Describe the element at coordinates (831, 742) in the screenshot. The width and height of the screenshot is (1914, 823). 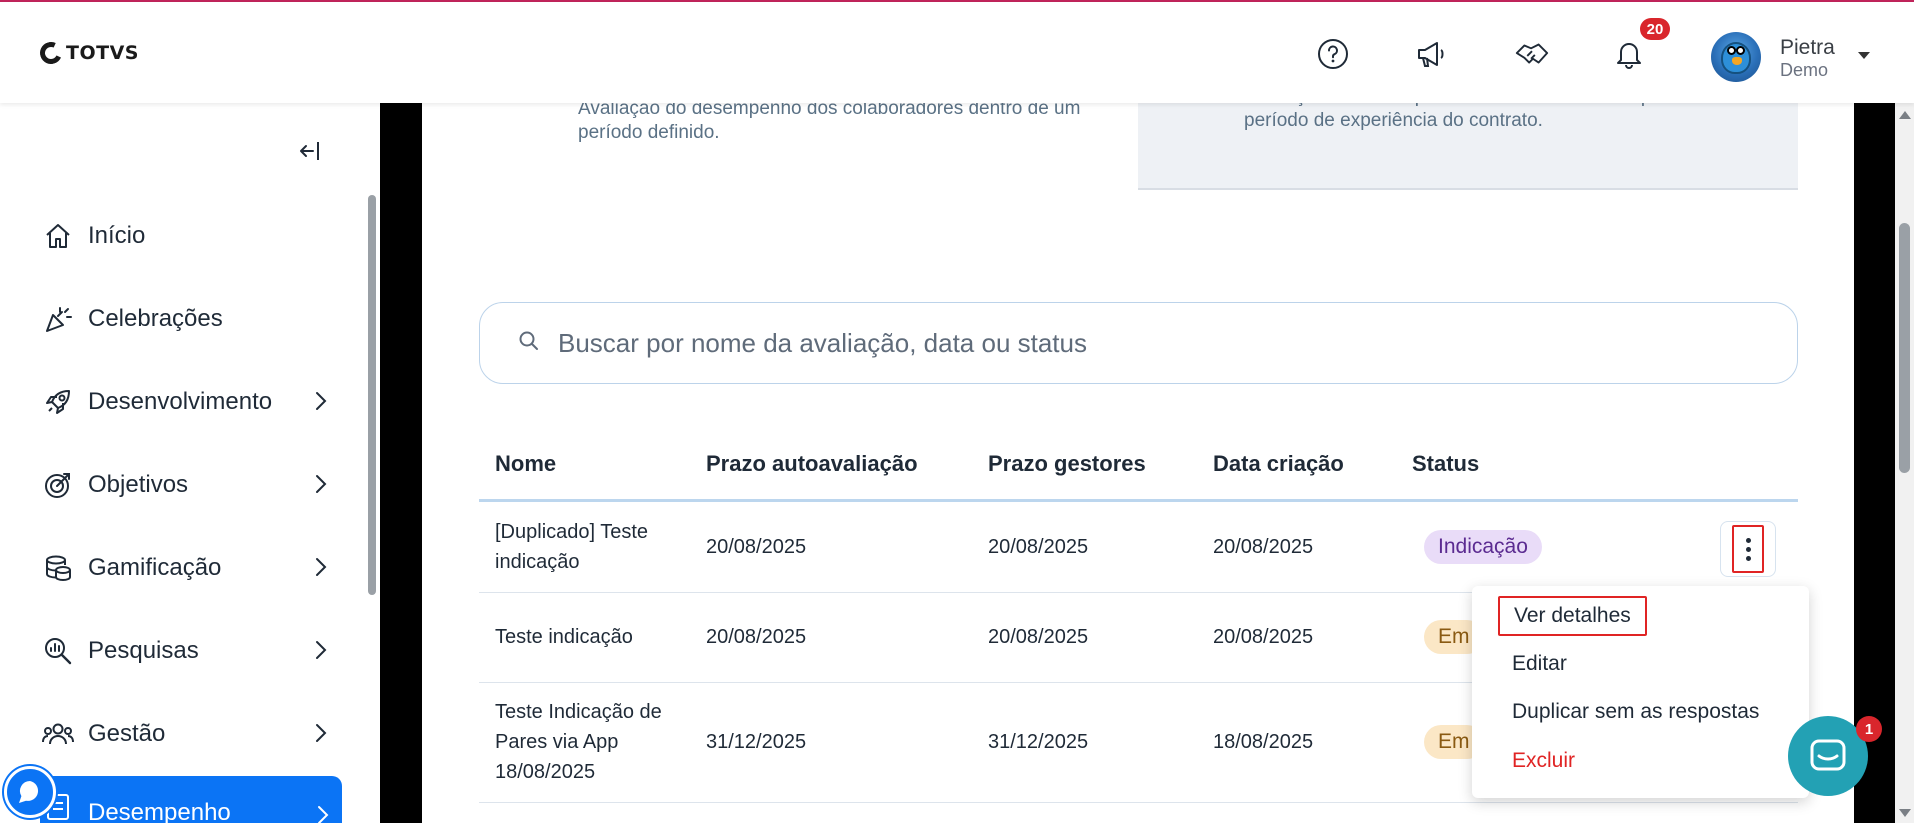
I see `cell-self-deadline: 31/12/2025` at that location.